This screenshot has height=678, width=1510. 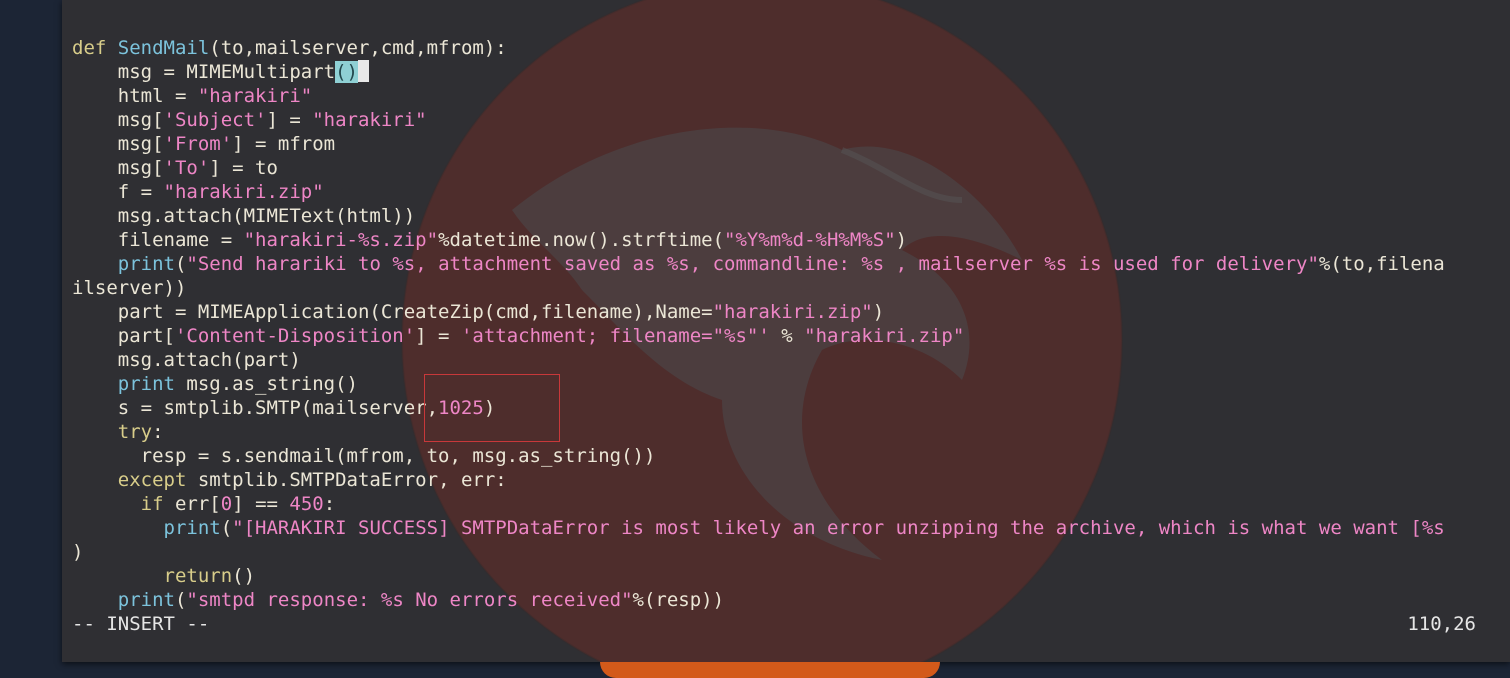 I want to click on code-token: "smtpd response: %s No errors received", so click(x=409, y=600).